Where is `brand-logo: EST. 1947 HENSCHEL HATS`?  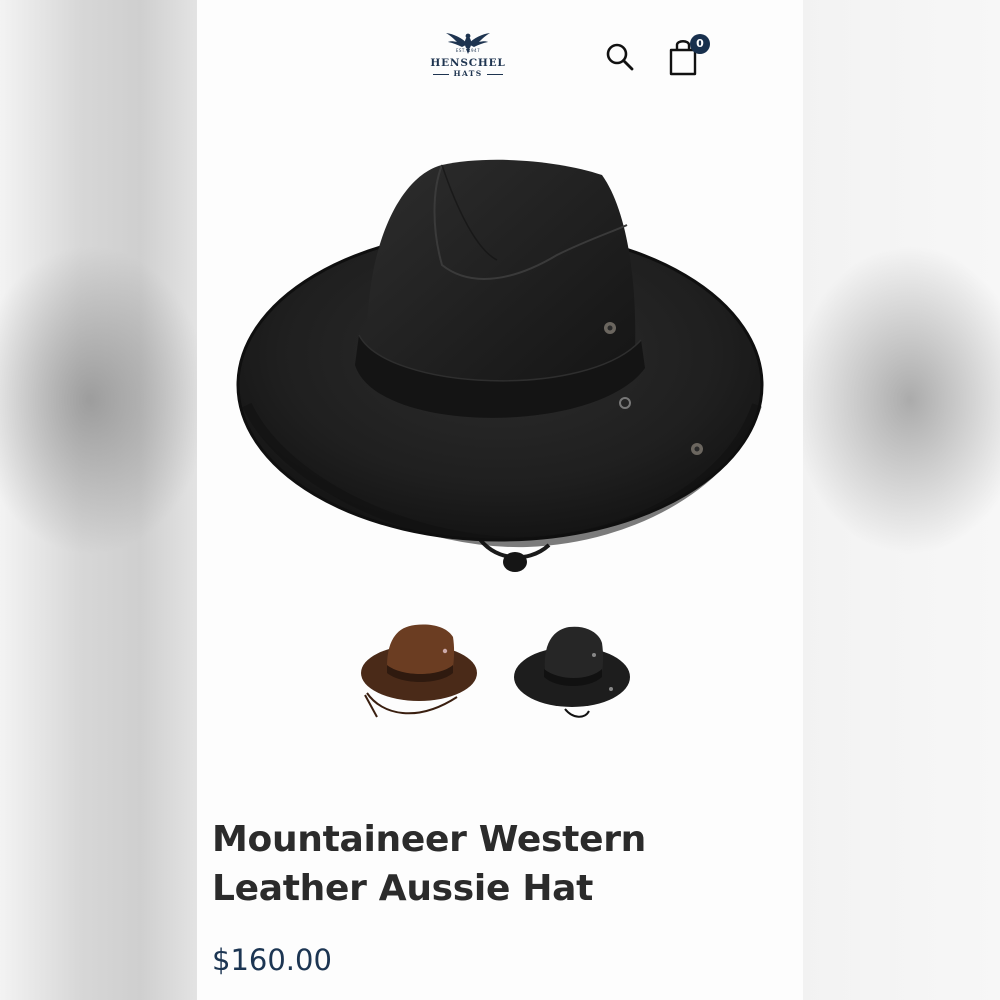
brand-logo: EST. 1947 HENSCHEL HATS is located at coordinates (468, 57).